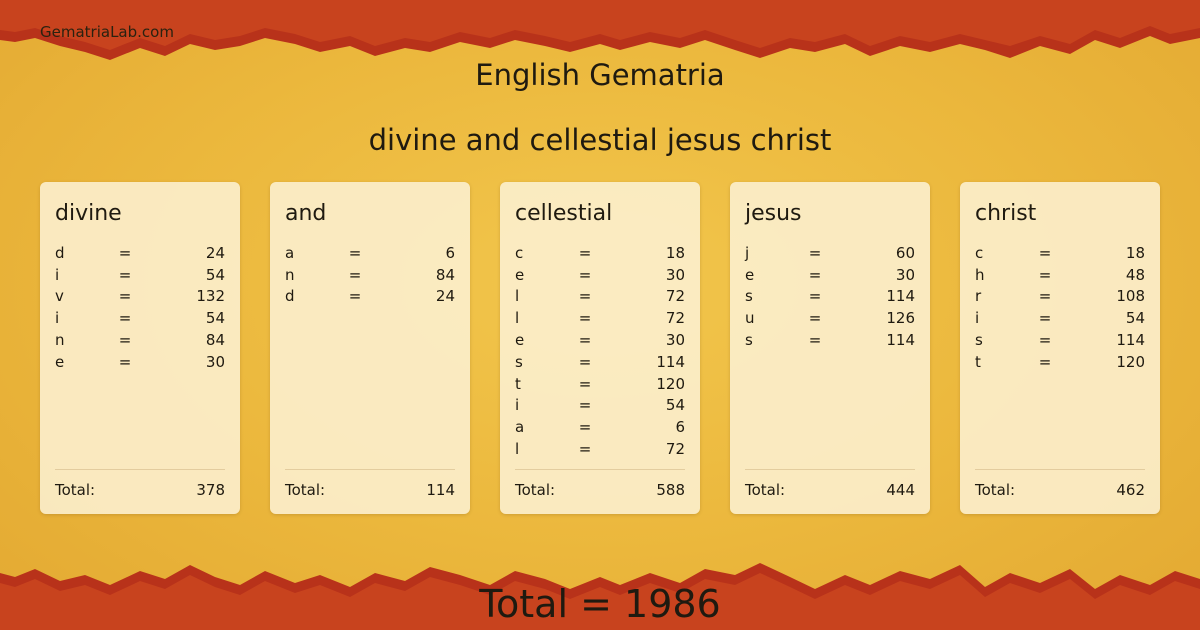 The height and width of the screenshot is (630, 1200). I want to click on letter-value: 24, so click(215, 252).